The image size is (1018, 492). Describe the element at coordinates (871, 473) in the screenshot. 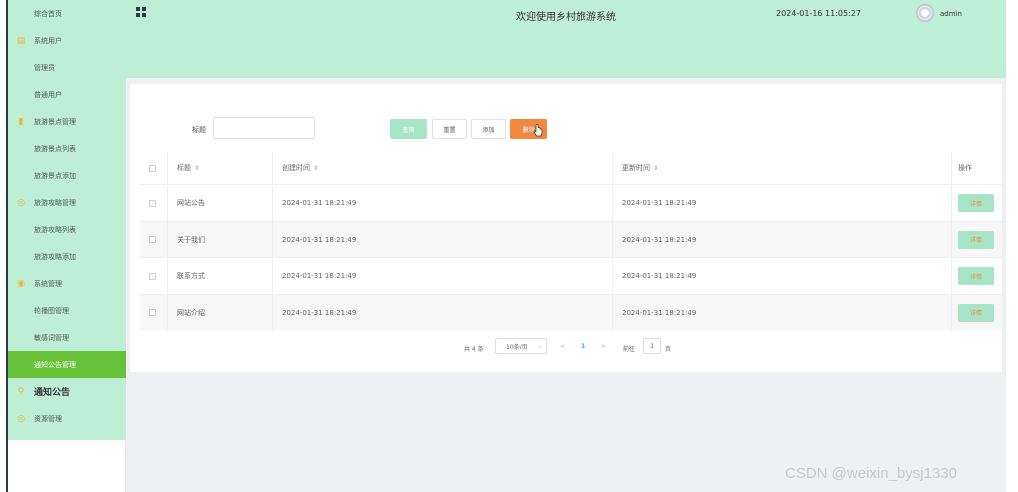

I see `watermark: CSDN @weixin_bysj1330` at that location.